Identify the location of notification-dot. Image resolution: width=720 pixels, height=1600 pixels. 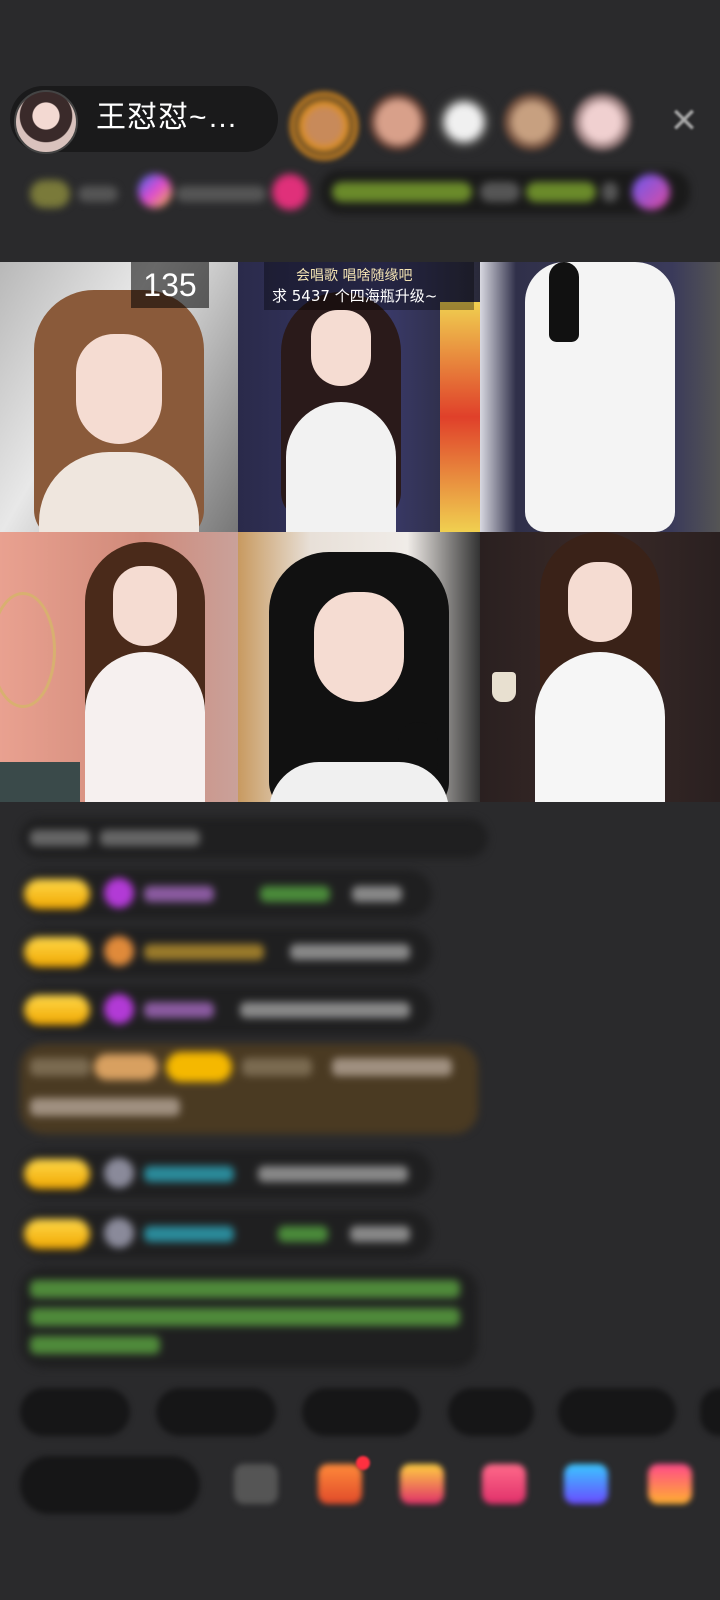
(363, 1463).